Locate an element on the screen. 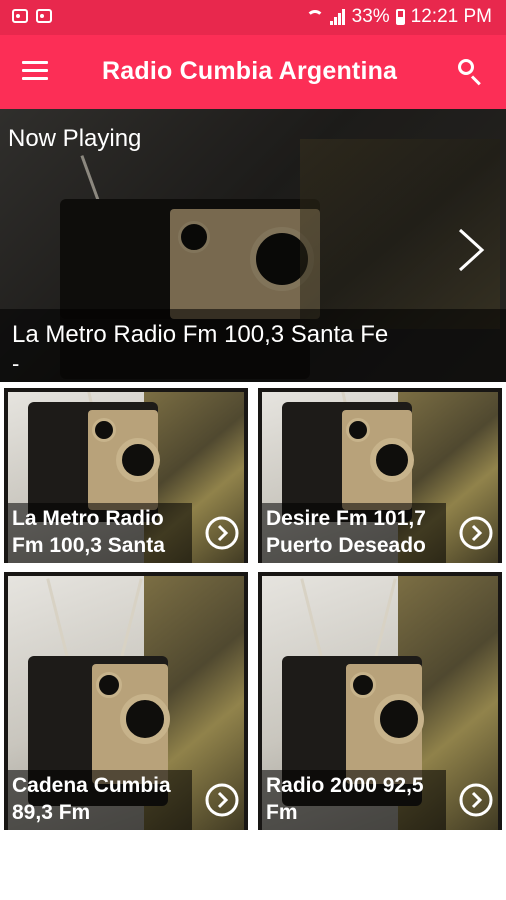 The height and width of the screenshot is (900, 506). status-bar: 33% 12:21 PM is located at coordinates (253, 17).